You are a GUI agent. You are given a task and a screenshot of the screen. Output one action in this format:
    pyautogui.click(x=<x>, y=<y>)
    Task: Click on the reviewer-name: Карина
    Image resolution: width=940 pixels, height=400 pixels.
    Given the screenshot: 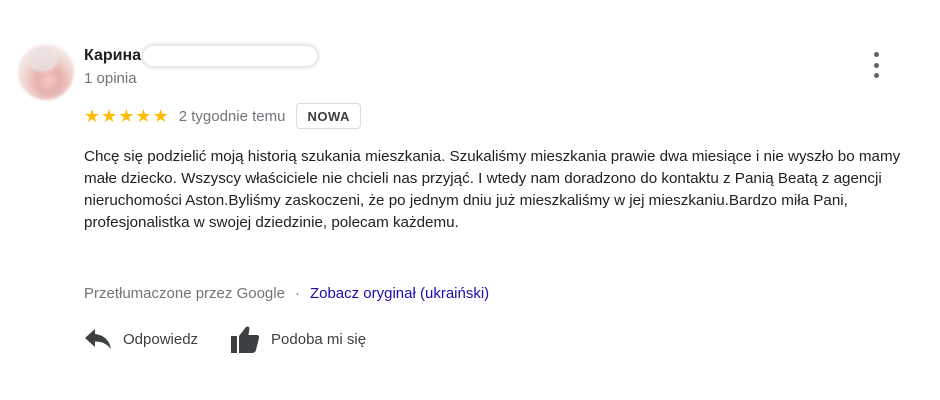 What is the action you would take?
    pyautogui.click(x=112, y=56)
    